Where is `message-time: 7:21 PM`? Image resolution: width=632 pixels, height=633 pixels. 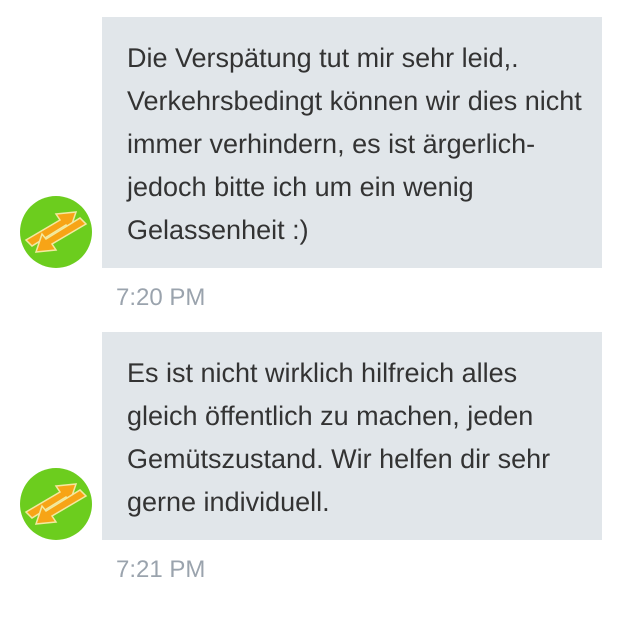 message-time: 7:21 PM is located at coordinates (161, 569).